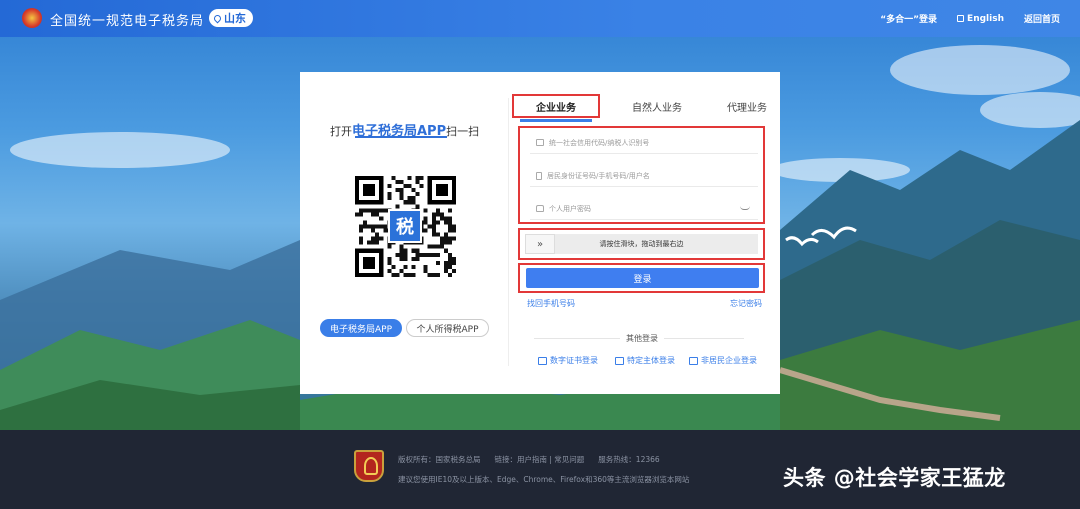 This screenshot has height=509, width=1080. I want to click on account-placeholder: 居民身份证号码/手机号码/用户名, so click(598, 175).